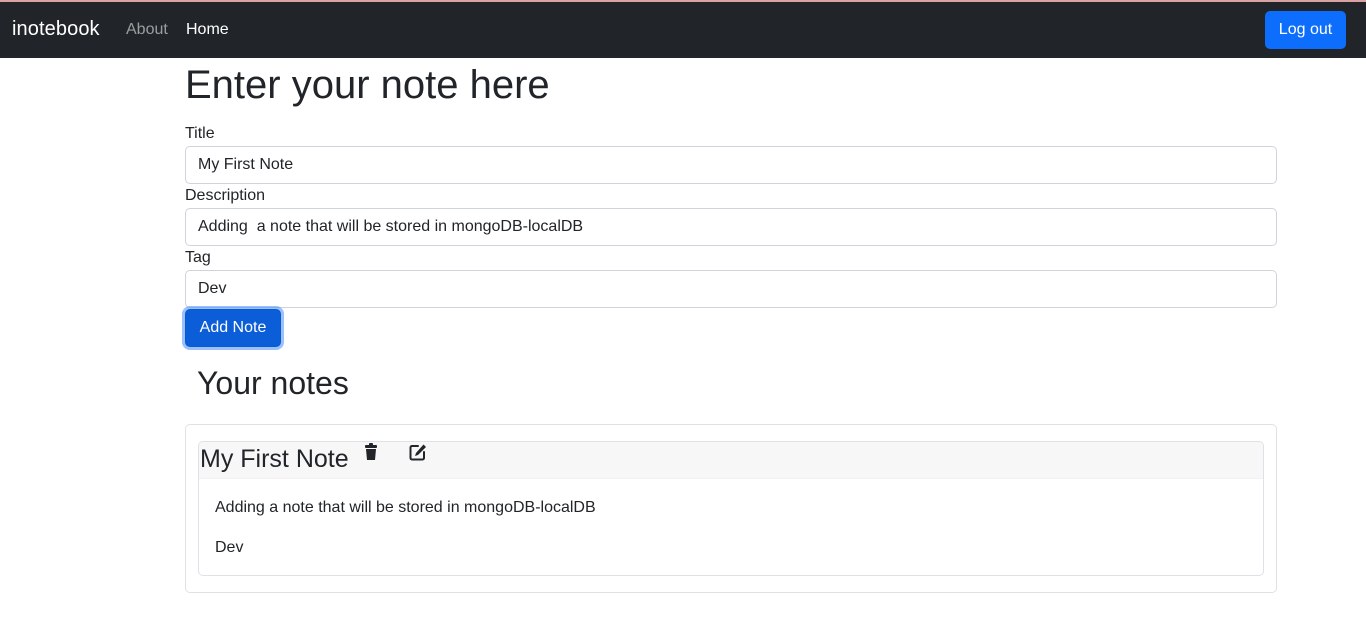 This screenshot has width=1366, height=634. Describe the element at coordinates (683, 30) in the screenshot. I see `navbar: inotebook About Home Log out` at that location.